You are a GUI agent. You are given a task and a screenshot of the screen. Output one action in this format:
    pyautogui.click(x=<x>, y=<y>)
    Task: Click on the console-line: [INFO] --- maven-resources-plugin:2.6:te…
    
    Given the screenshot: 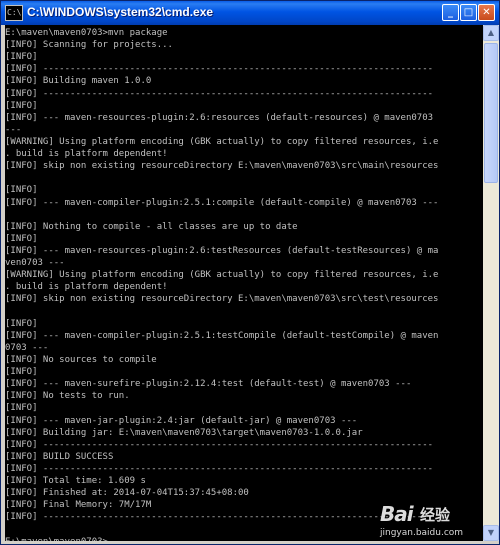 What is the action you would take?
    pyautogui.click(x=222, y=250)
    